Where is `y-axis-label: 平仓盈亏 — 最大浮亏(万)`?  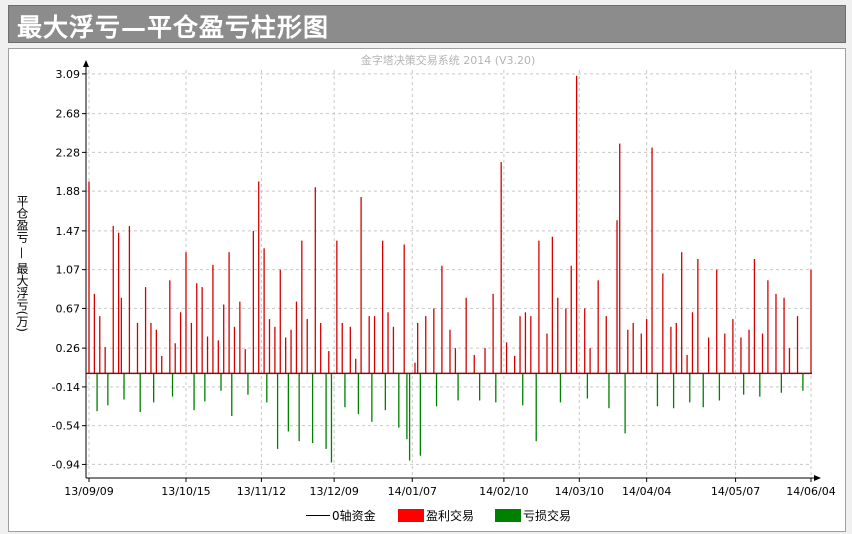 y-axis-label: 平仓盈亏 — 最大浮亏(万) is located at coordinates (22, 263).